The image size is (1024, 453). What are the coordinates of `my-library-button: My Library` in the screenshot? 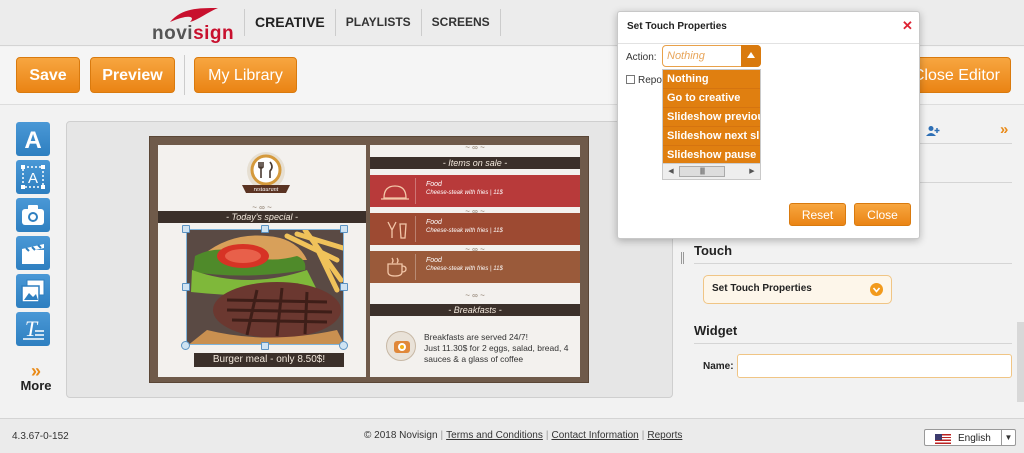 It's located at (245, 75).